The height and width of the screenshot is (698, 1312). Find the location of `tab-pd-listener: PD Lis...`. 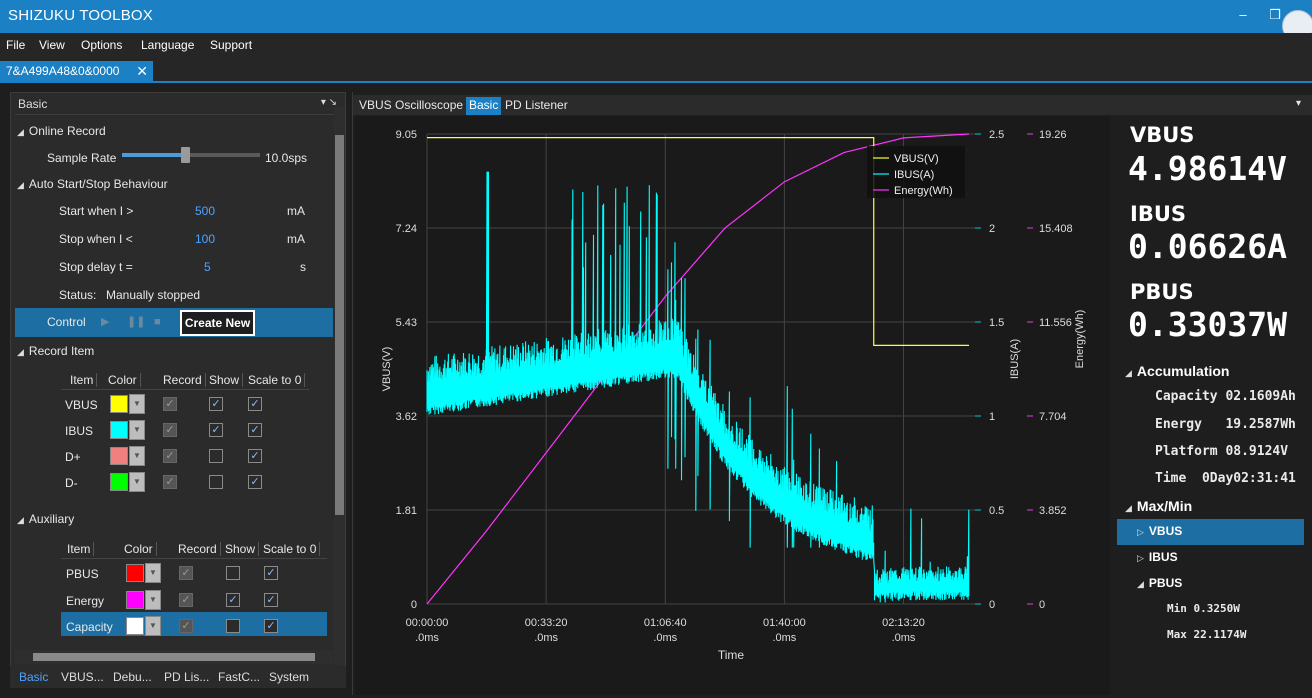

tab-pd-listener: PD Lis... is located at coordinates (186, 677).